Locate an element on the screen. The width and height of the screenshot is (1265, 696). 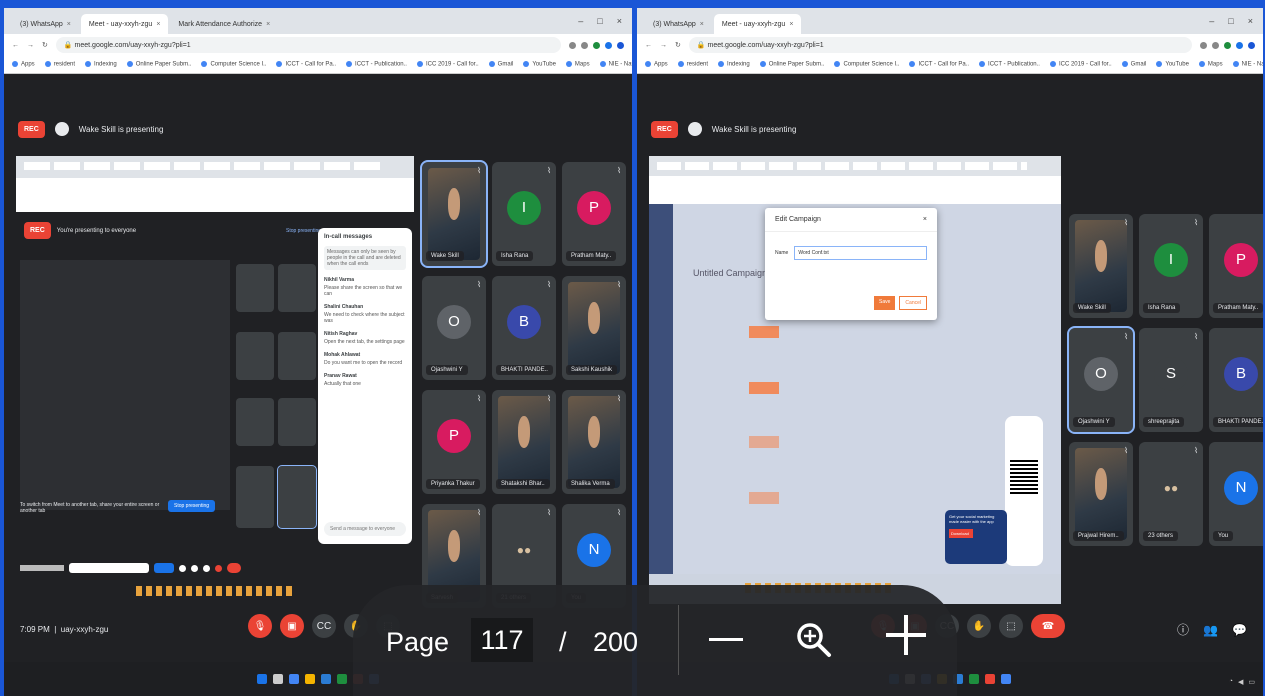
bookmark-item: Maps is located at coordinates (578, 64).